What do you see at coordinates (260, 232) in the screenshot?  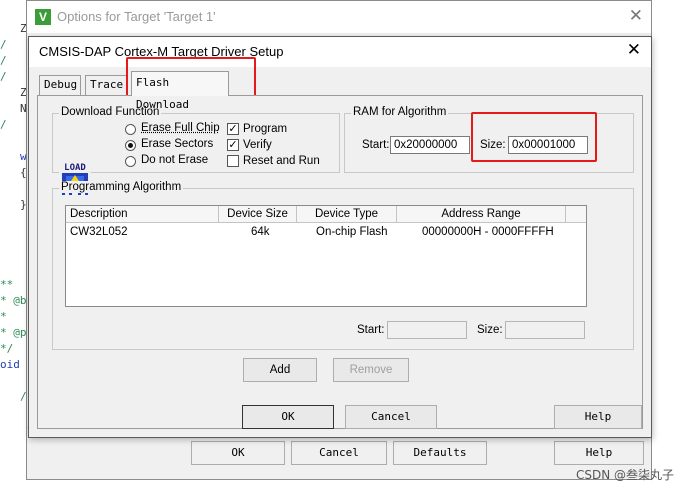 I see `cell-device-size: 64k` at bounding box center [260, 232].